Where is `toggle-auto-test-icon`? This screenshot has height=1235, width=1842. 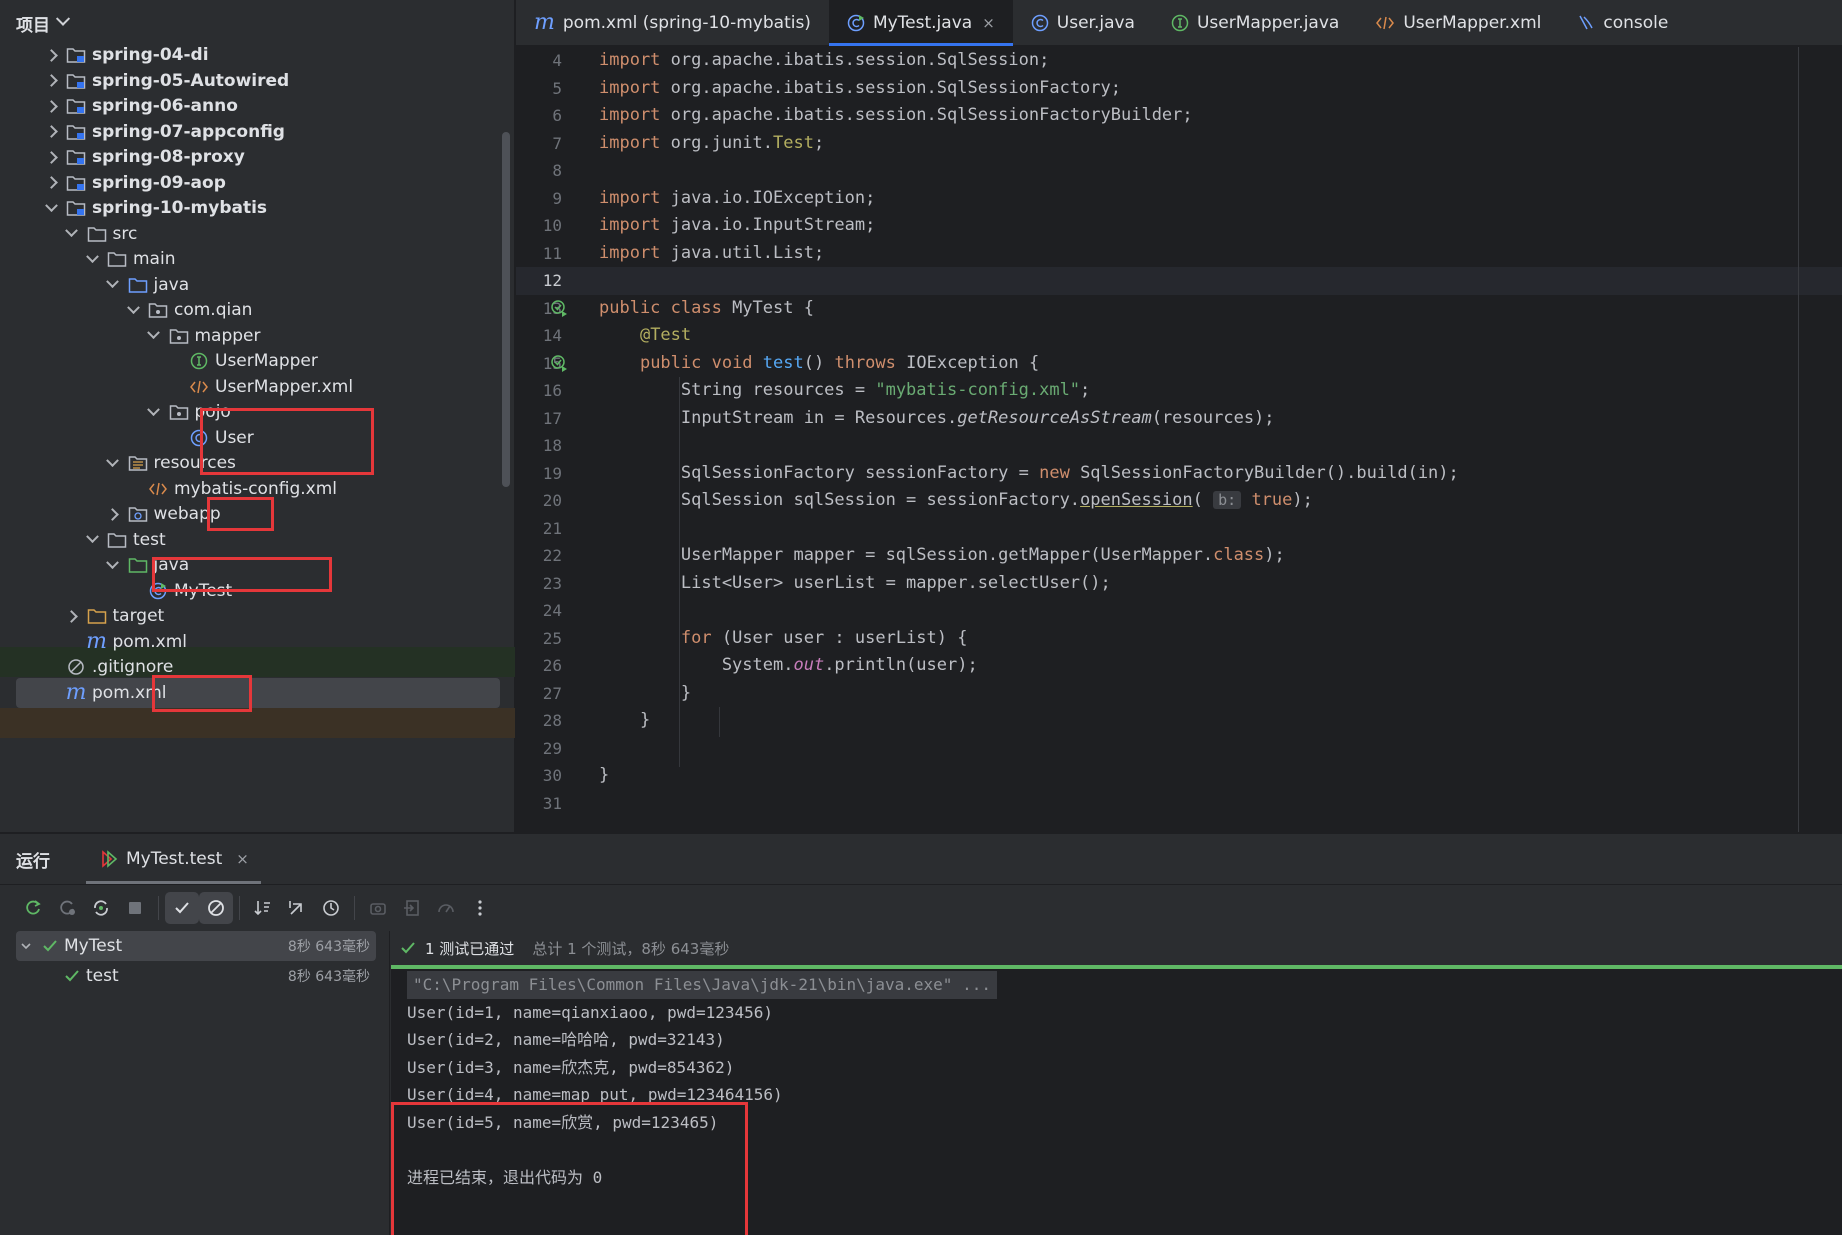
toggle-auto-test-icon is located at coordinates (101, 908).